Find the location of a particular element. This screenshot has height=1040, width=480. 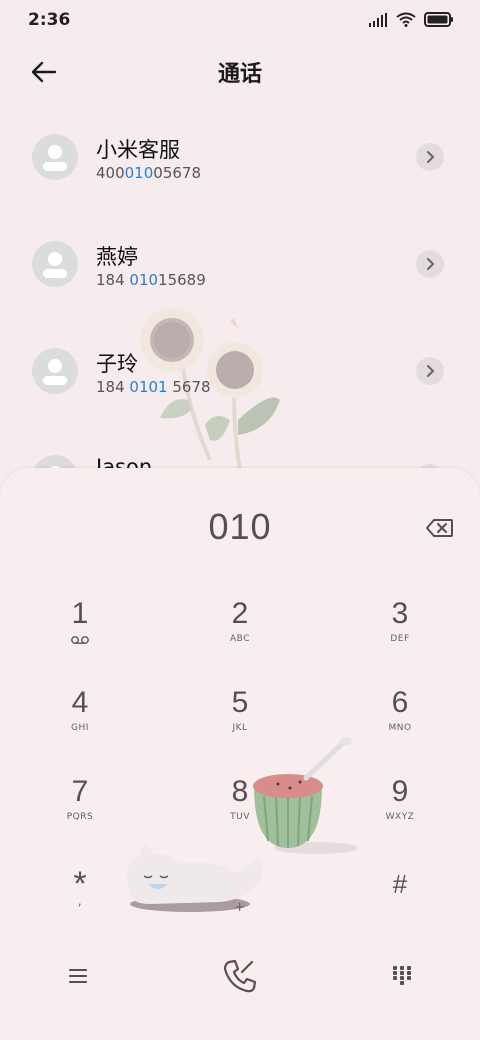

app-header: 通话 is located at coordinates (240, 72).